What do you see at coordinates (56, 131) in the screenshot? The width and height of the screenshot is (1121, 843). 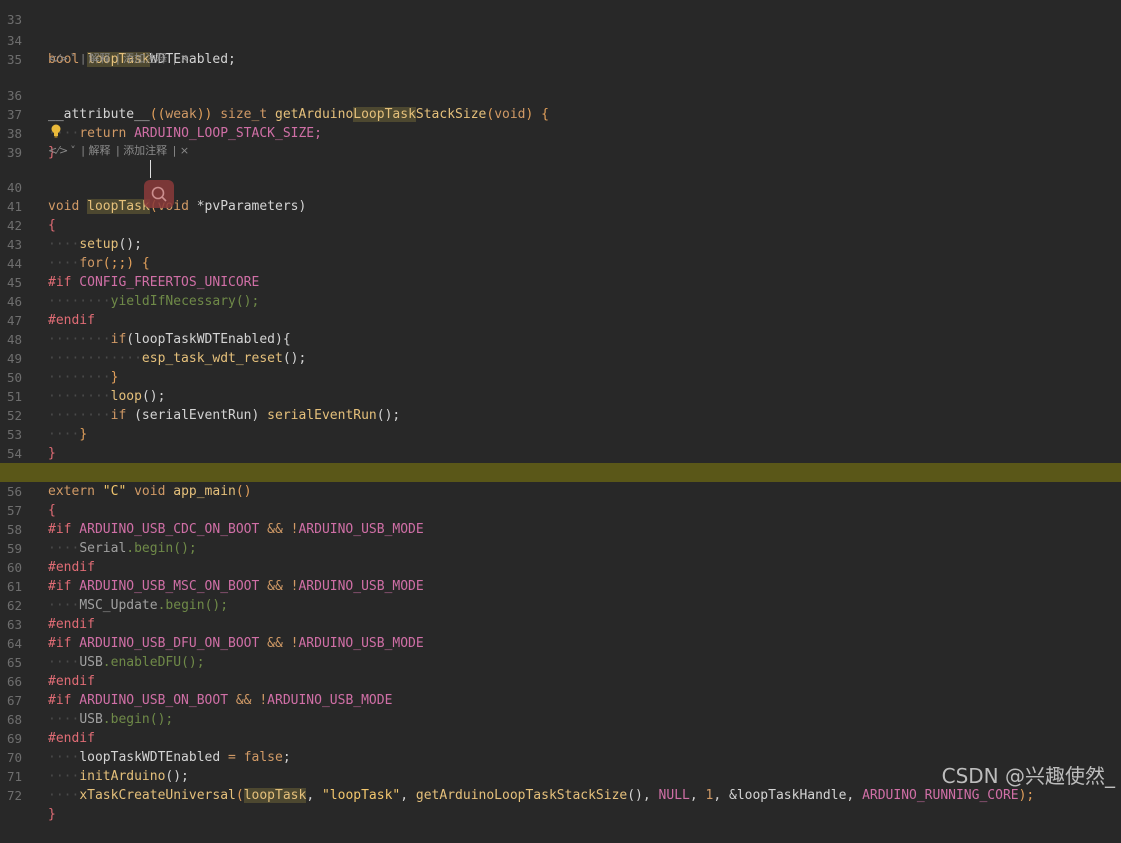 I see `lightbulb-icon` at bounding box center [56, 131].